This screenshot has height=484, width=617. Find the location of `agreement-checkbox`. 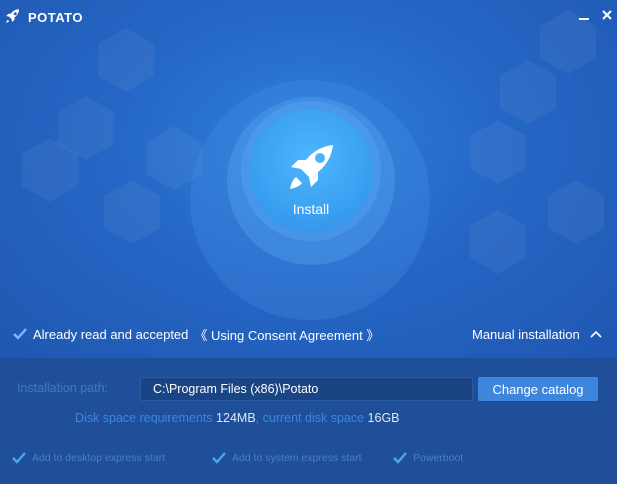

agreement-checkbox is located at coordinates (20, 334).